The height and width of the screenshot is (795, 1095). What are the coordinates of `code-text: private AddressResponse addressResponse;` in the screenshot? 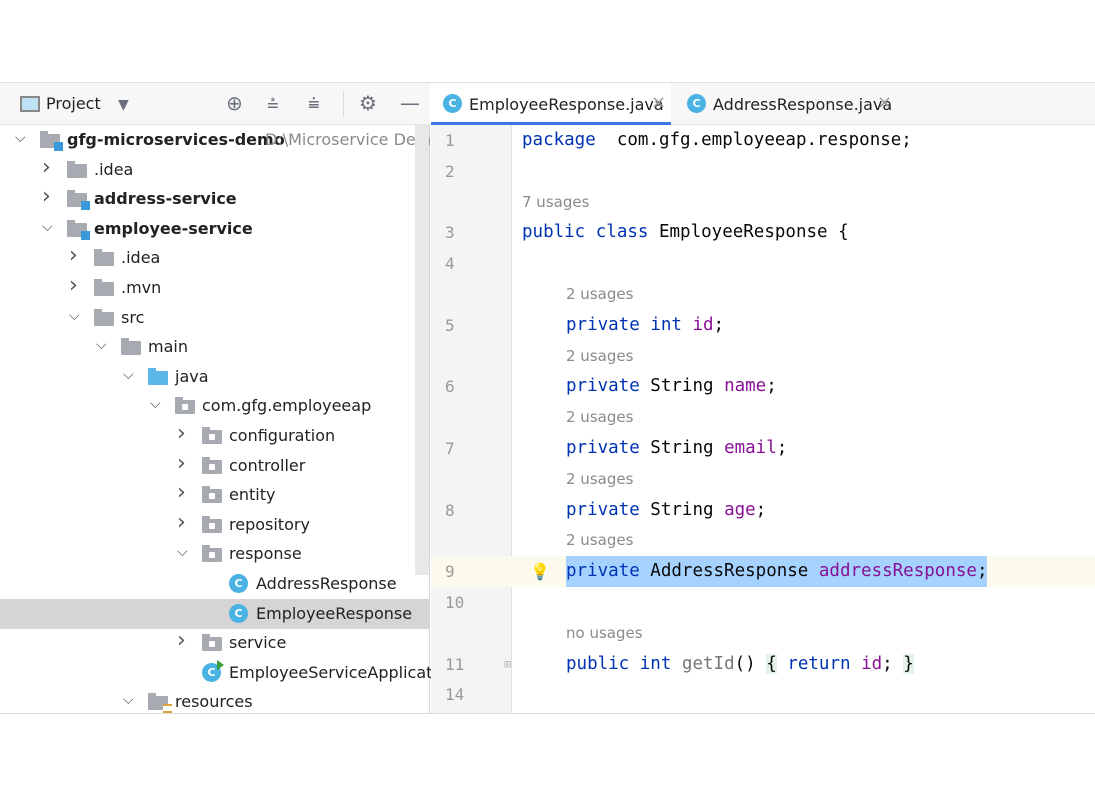 It's located at (777, 572).